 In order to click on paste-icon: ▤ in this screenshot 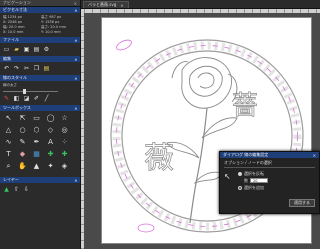, I will do `click(46, 68)`.